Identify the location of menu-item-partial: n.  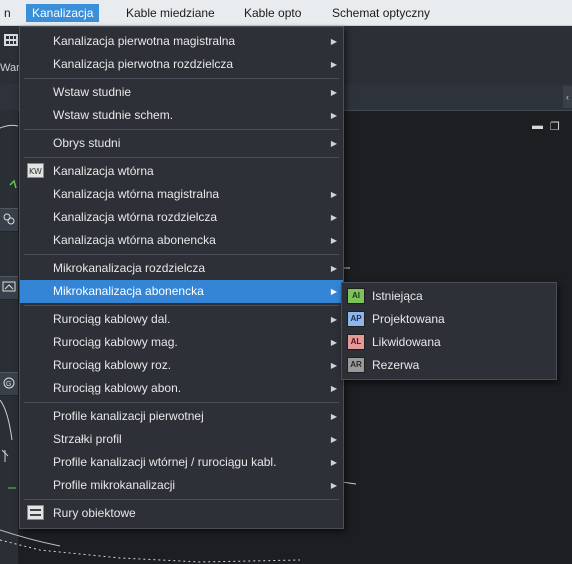
(8, 13).